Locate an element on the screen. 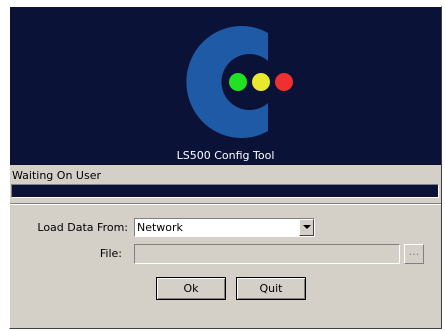 The image size is (445, 331). splash-logo is located at coordinates (239, 82).